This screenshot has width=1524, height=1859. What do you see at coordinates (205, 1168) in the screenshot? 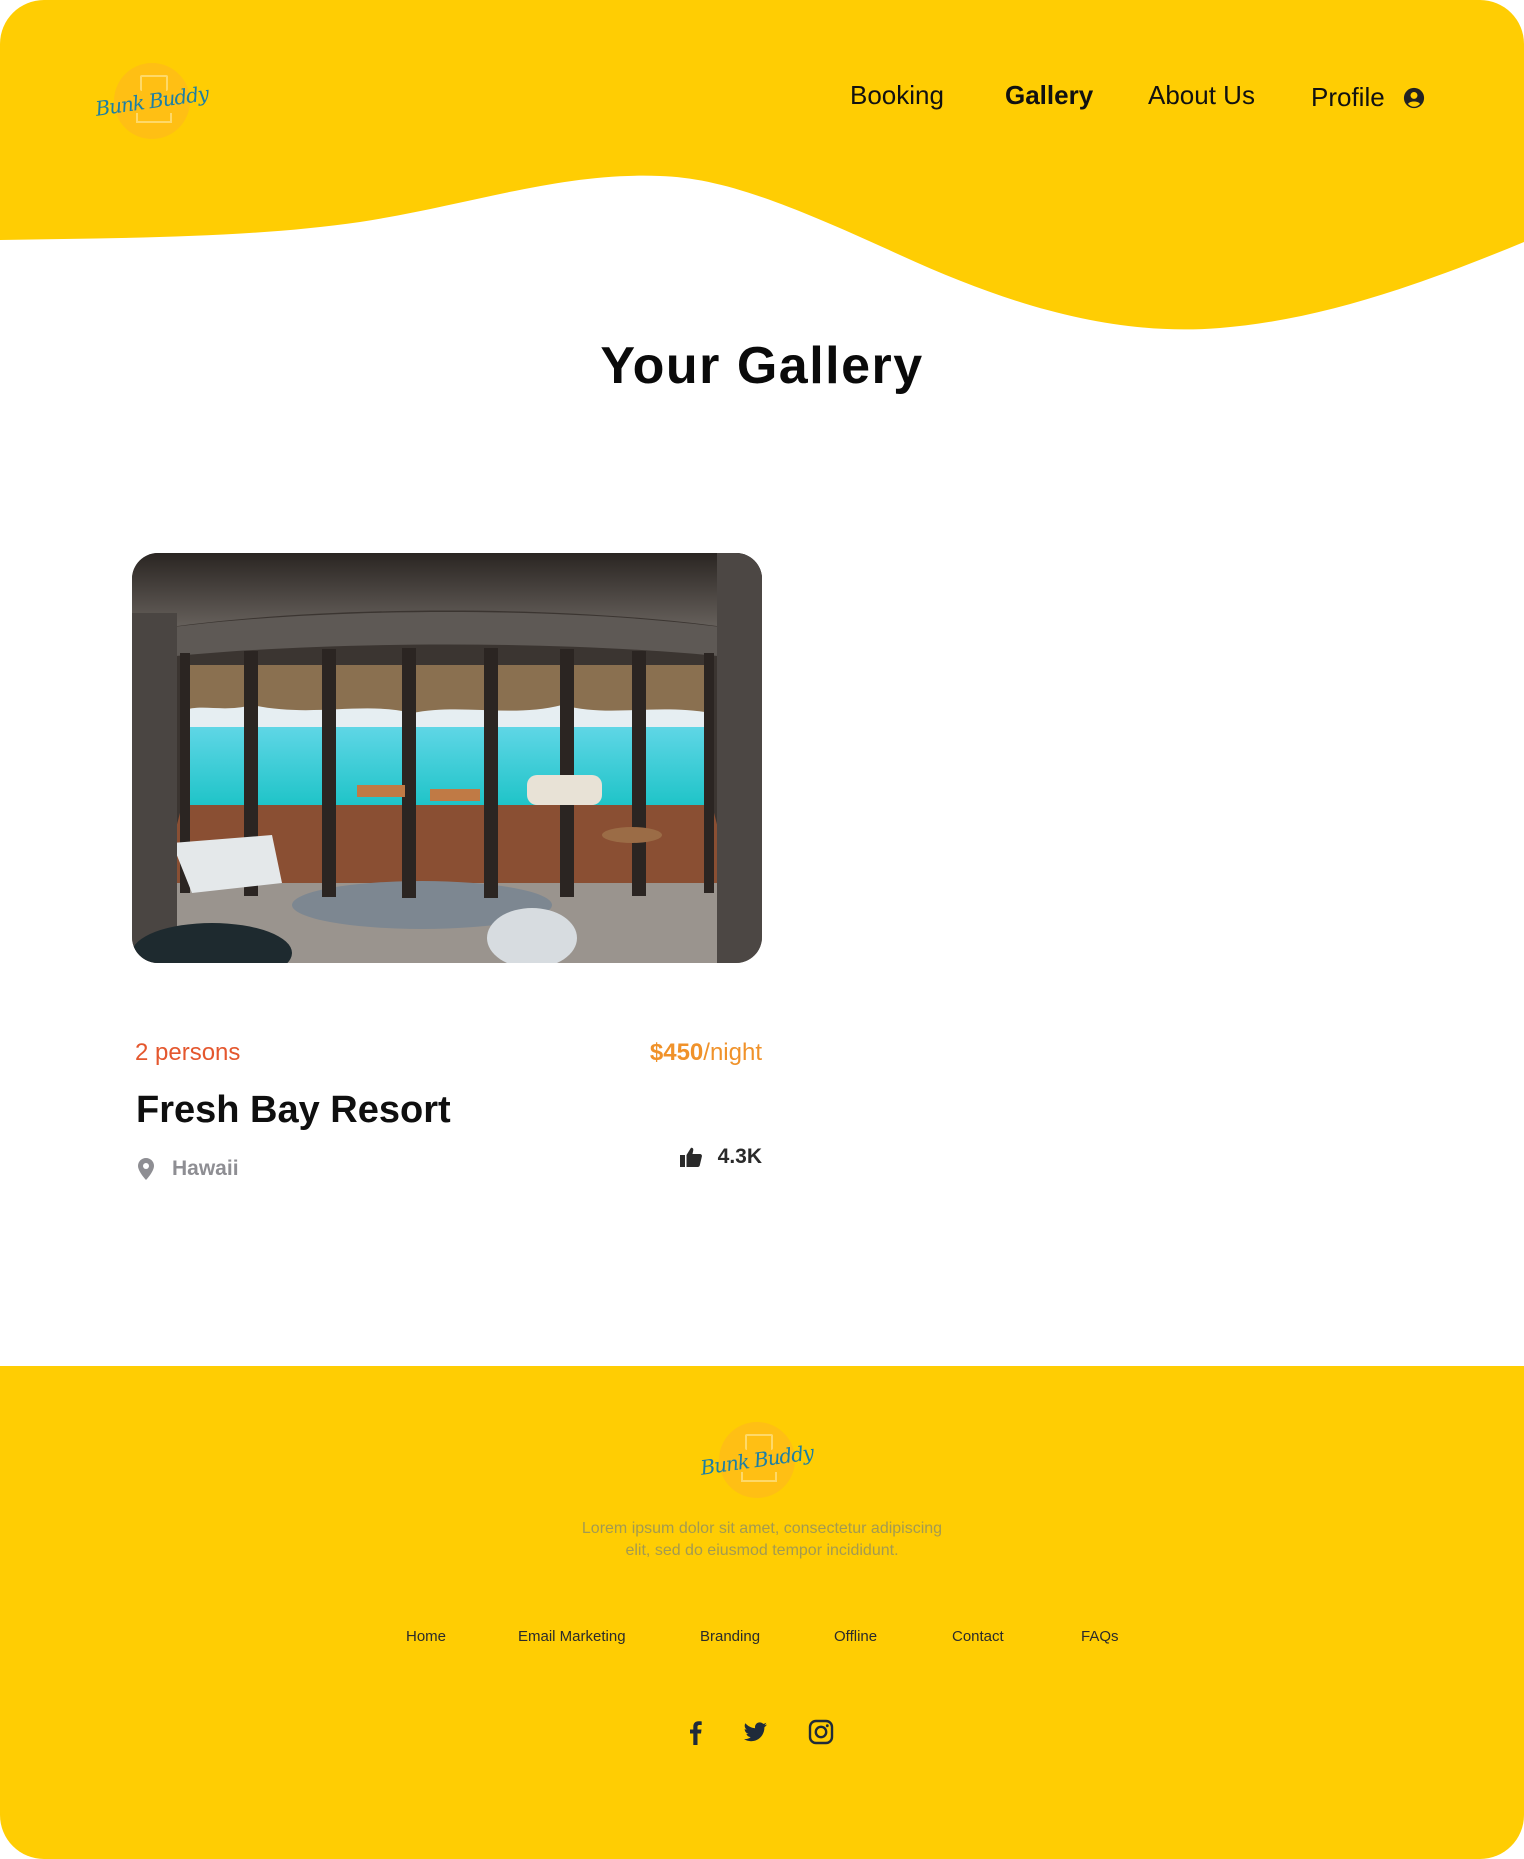
I see `location-name: Hawaii` at bounding box center [205, 1168].